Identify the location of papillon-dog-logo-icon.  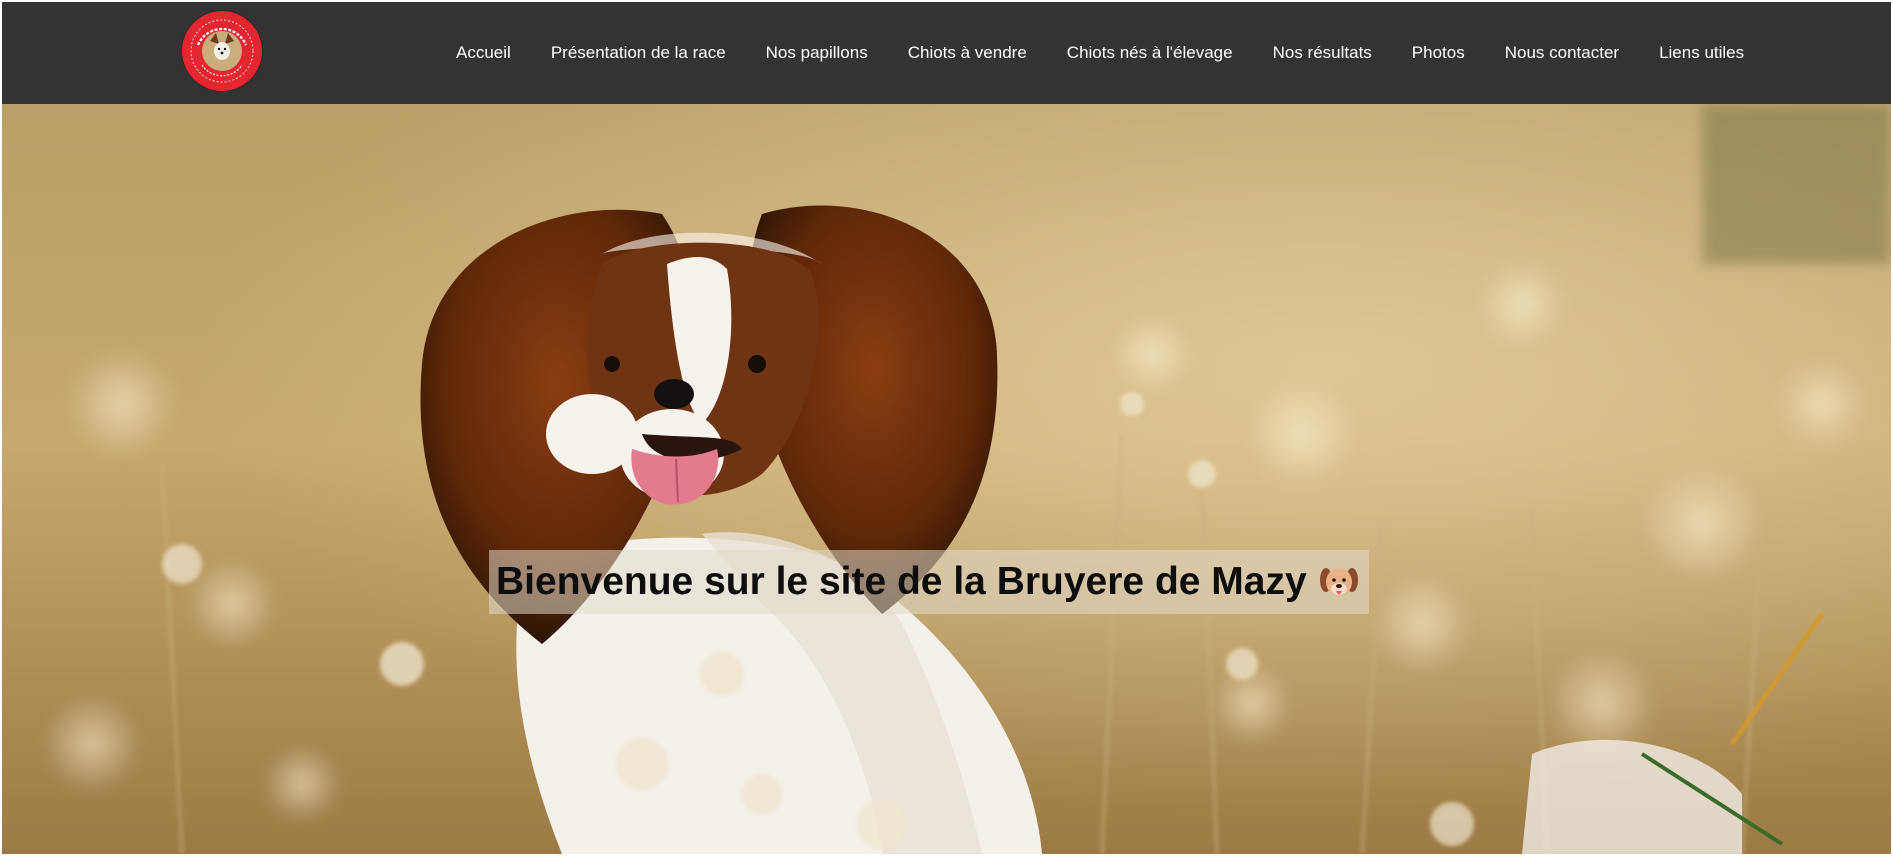
(222, 51).